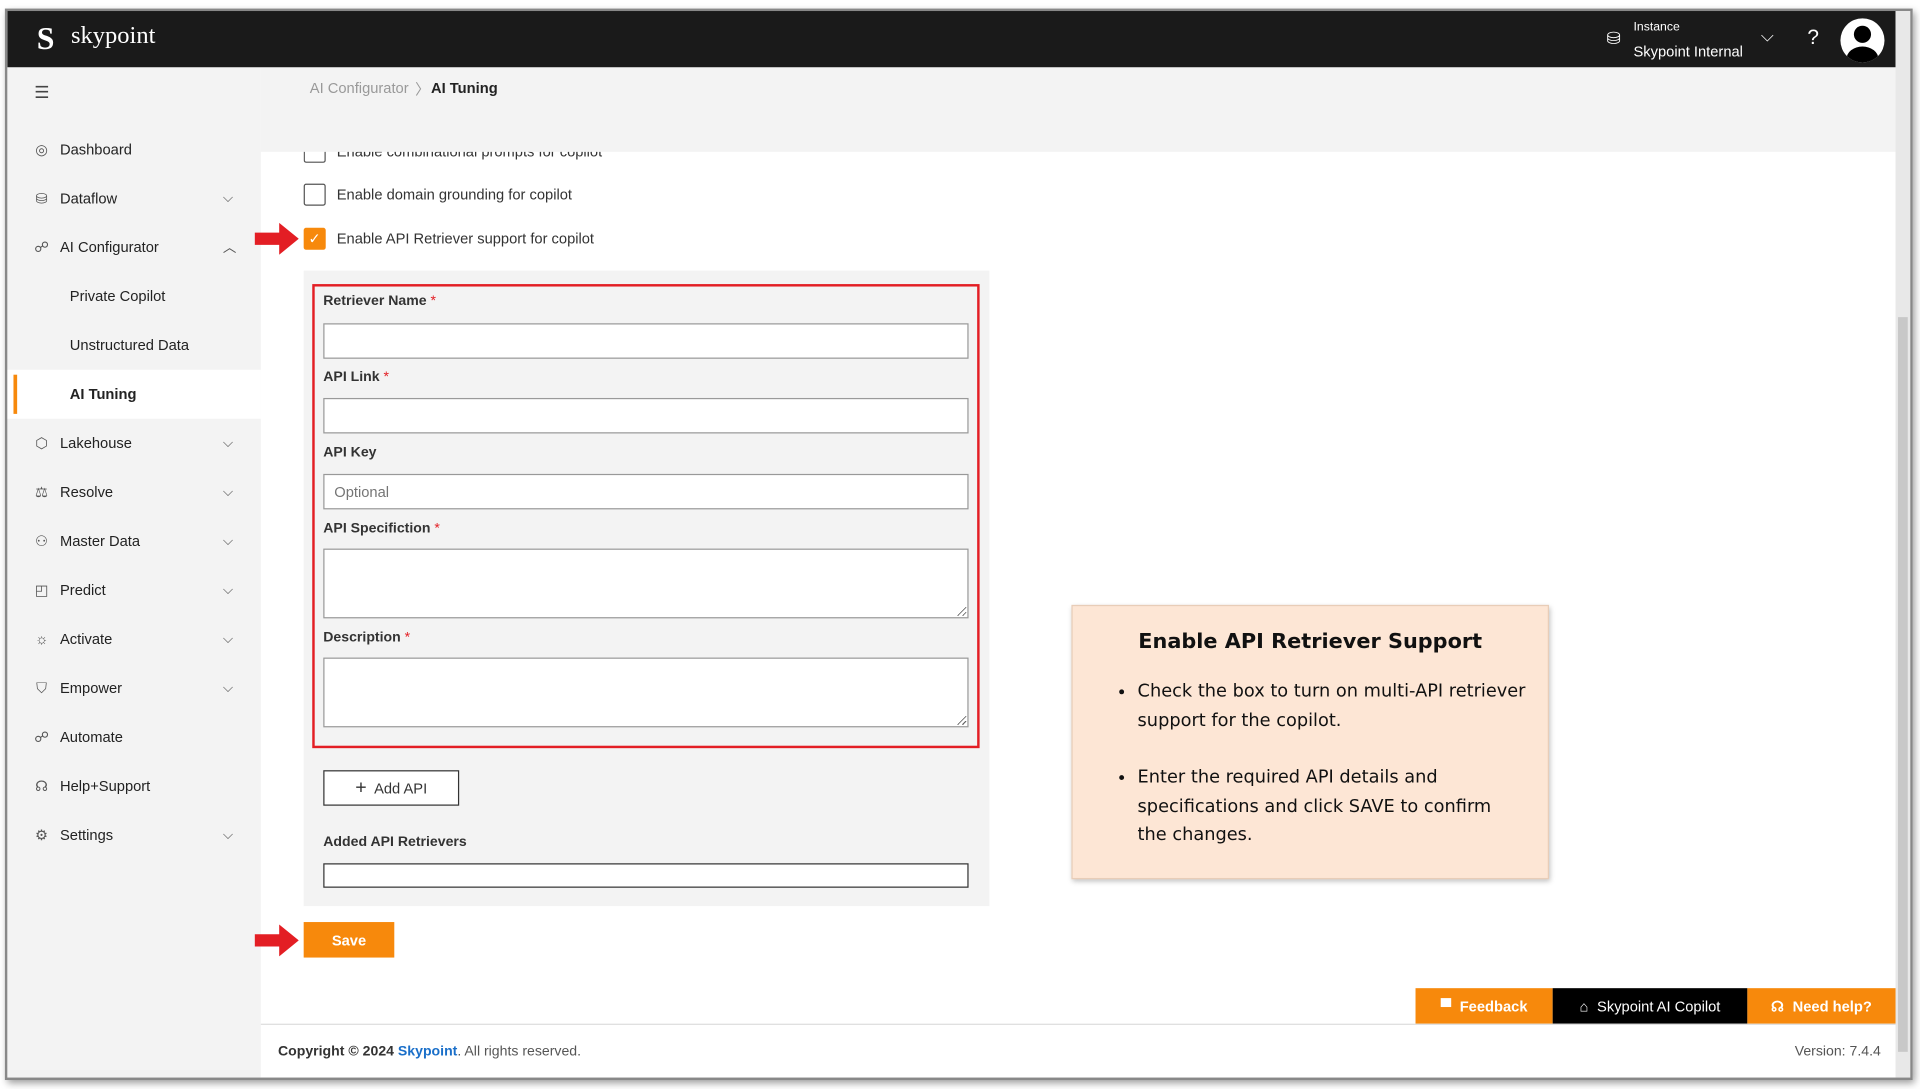  What do you see at coordinates (646, 491) in the screenshot?
I see `api-key-input` at bounding box center [646, 491].